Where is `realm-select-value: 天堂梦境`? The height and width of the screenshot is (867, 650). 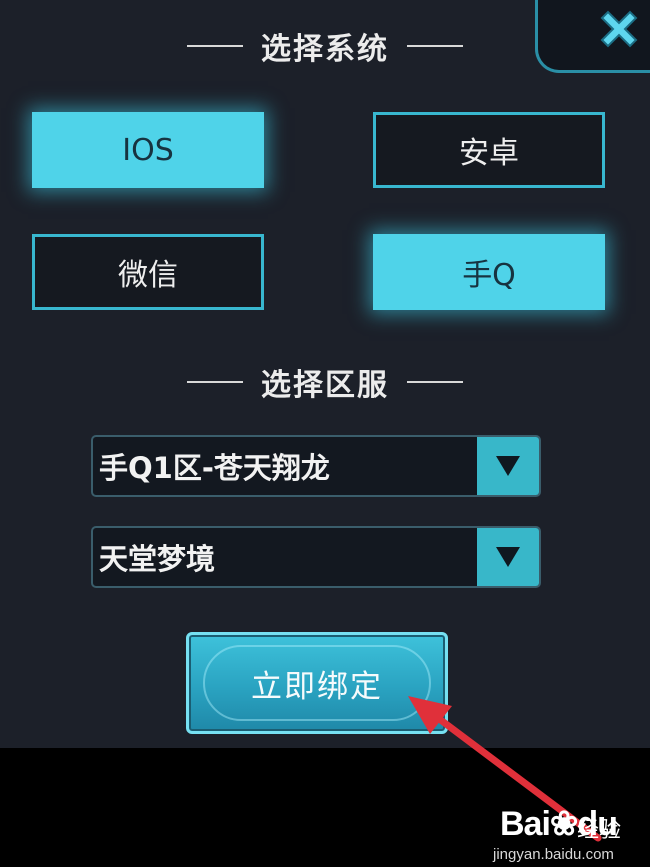
realm-select-value: 天堂梦境 is located at coordinates (157, 559).